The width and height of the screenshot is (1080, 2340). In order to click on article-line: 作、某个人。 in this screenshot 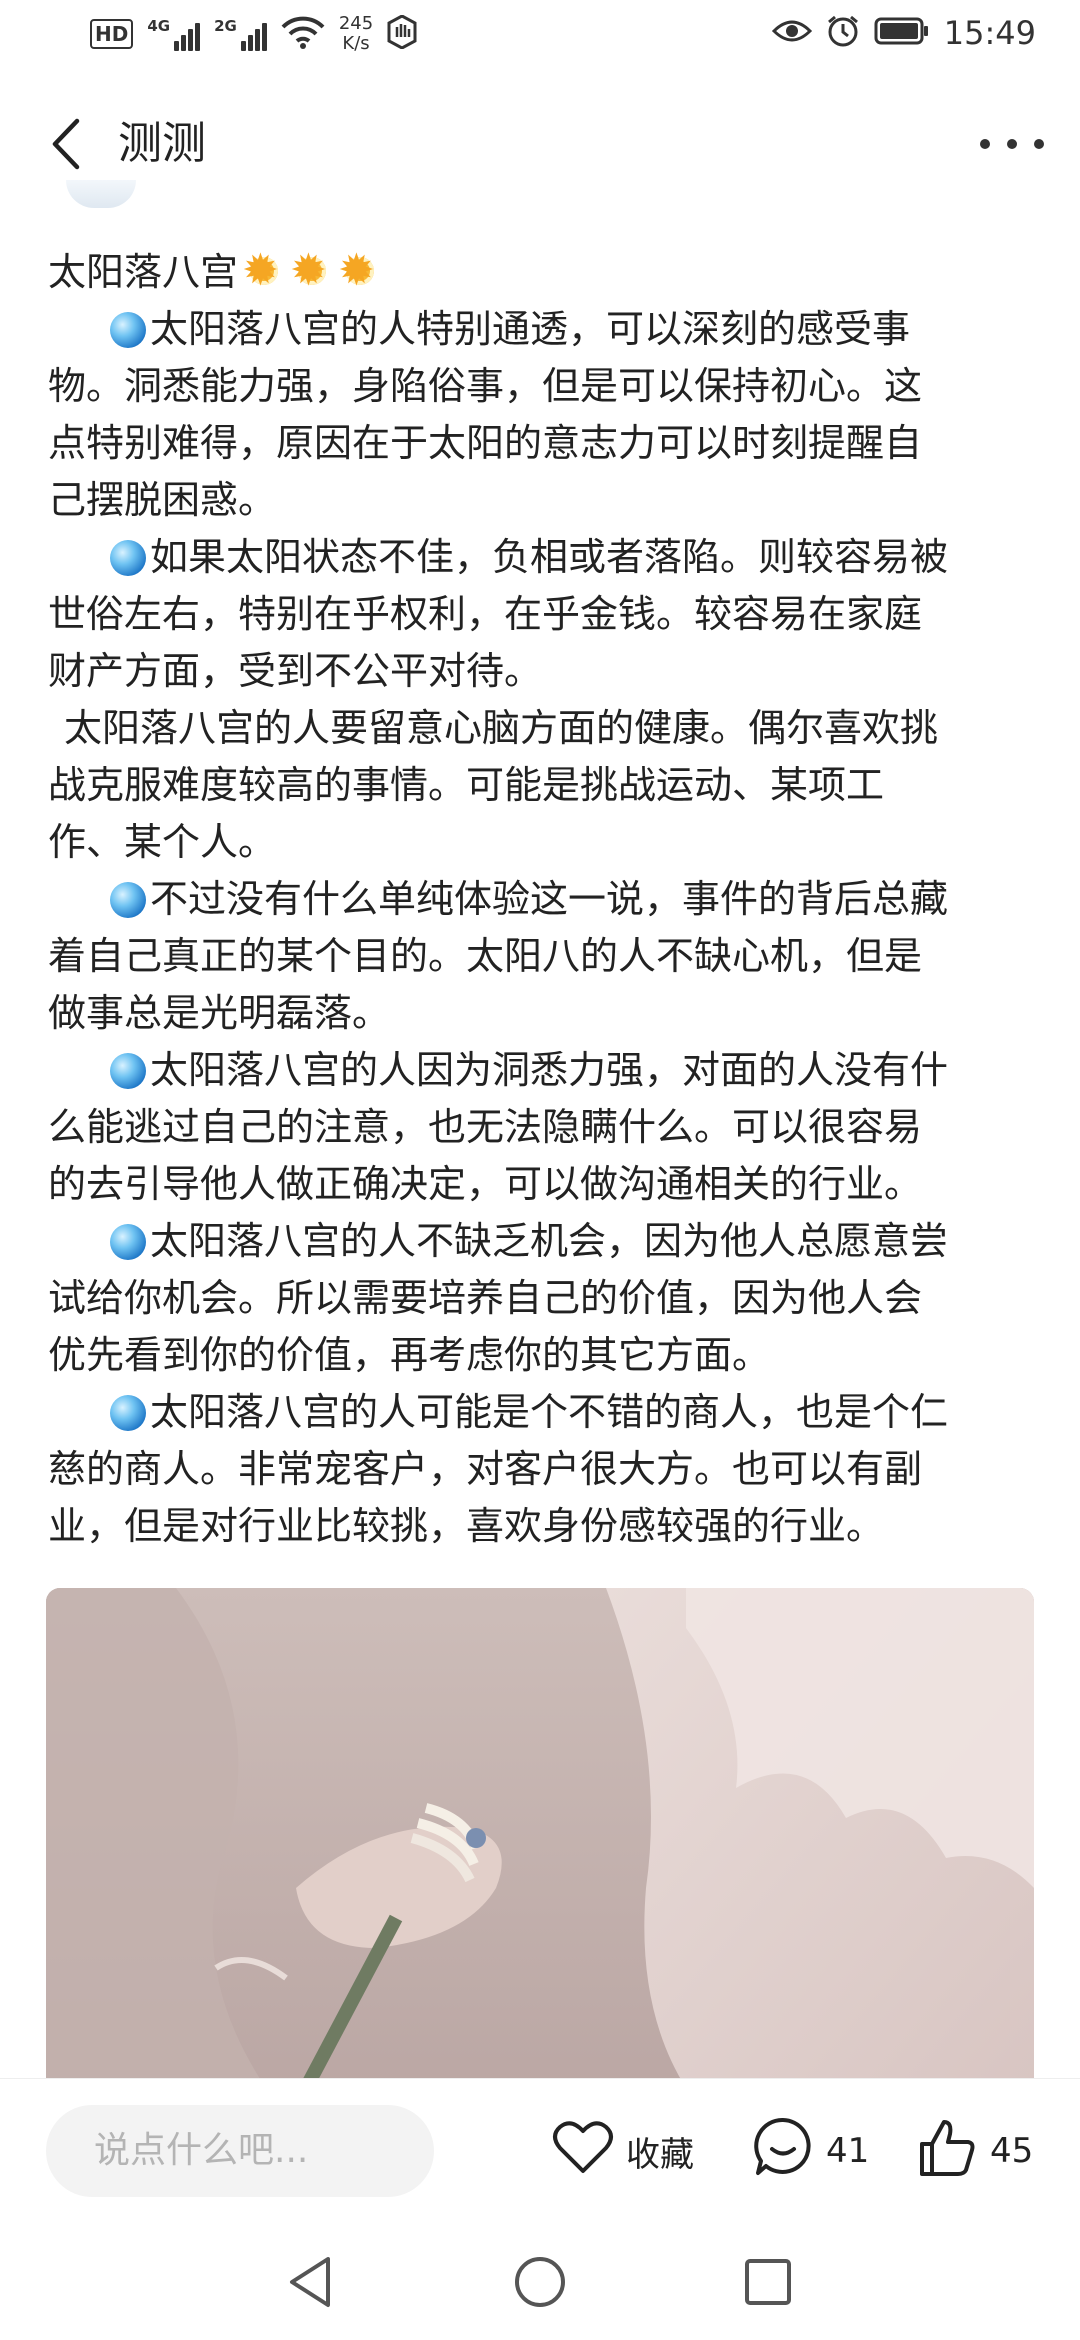, I will do `click(162, 842)`.